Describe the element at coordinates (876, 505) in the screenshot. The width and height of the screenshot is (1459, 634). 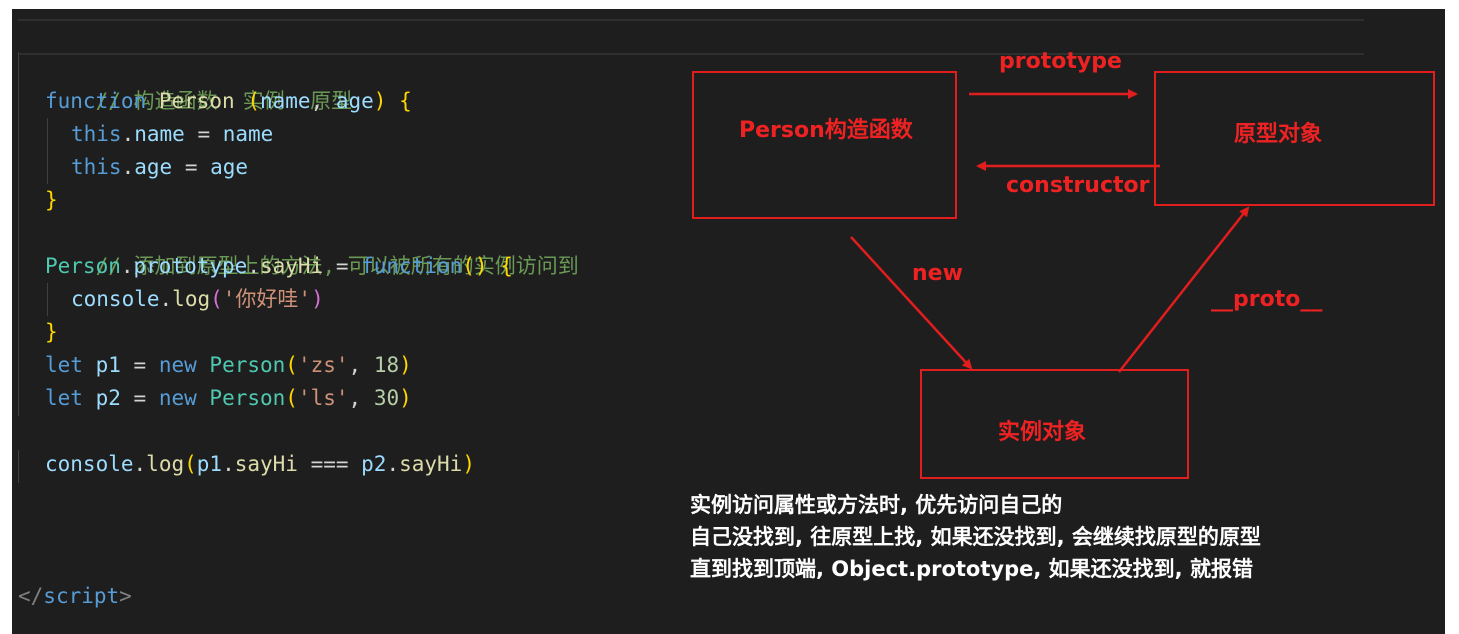
I see `note-line-1: 实例访问属性或方法时, 优先访问自己的` at that location.